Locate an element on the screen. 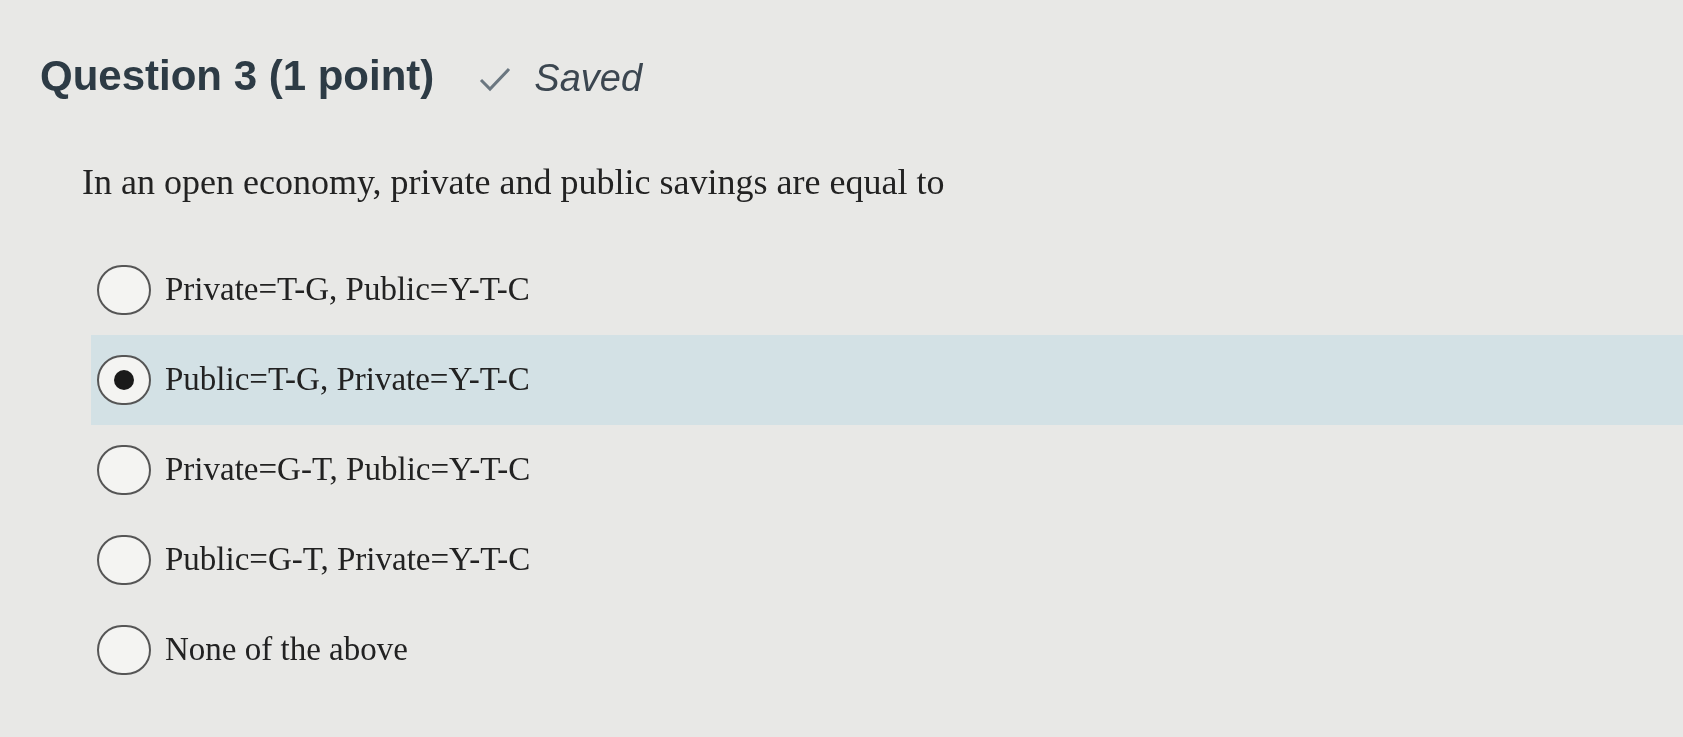 The height and width of the screenshot is (737, 1683). option-label: None of the above is located at coordinates (286, 650).